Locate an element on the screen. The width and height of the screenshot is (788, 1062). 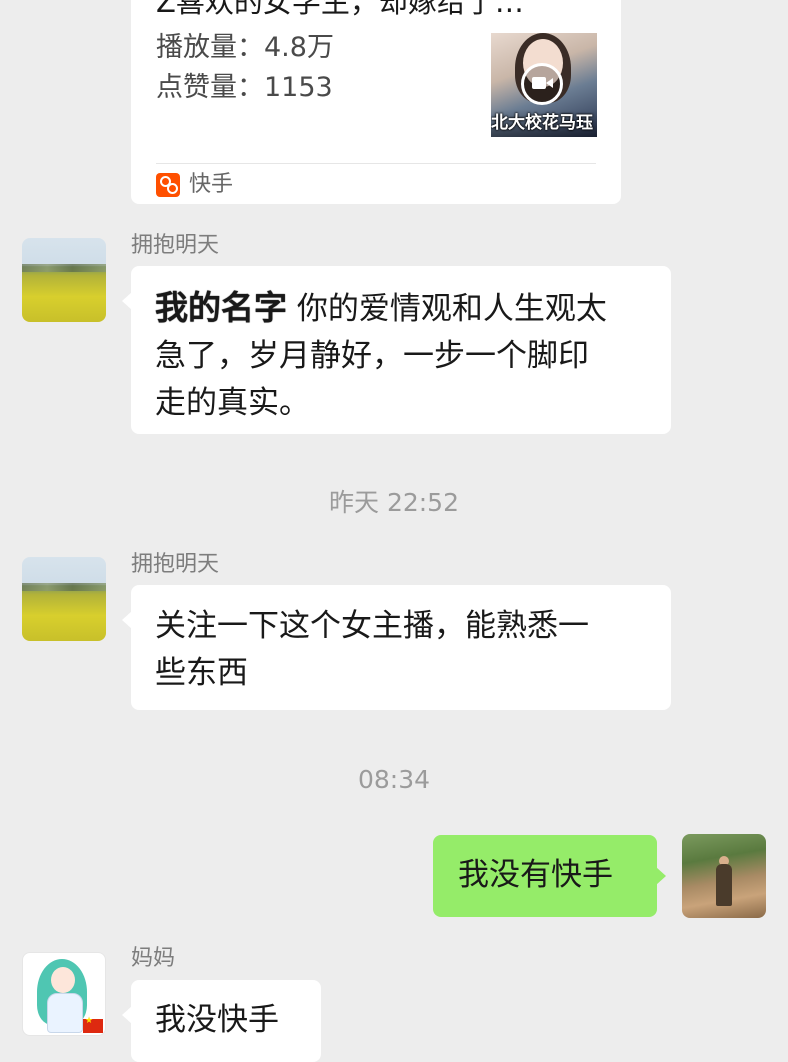
chat-timestamp: 08:34 is located at coordinates (394, 779).